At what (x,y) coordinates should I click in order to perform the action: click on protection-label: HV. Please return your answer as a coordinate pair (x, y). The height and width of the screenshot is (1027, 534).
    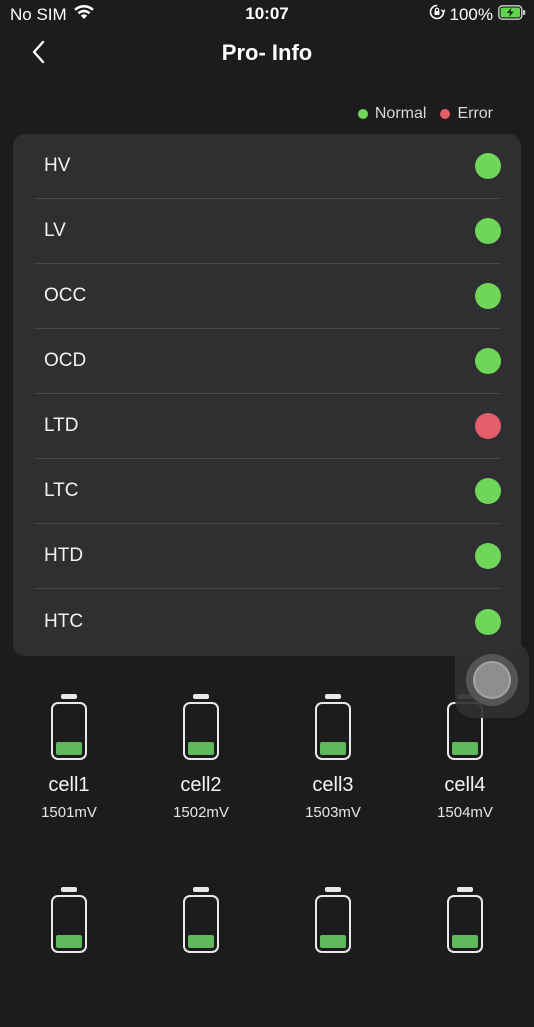
    Looking at the image, I should click on (57, 165).